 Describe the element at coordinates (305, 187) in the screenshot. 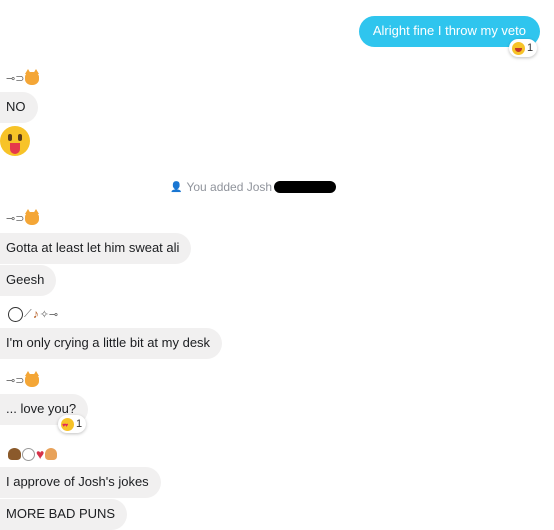

I see `redacted-name` at that location.